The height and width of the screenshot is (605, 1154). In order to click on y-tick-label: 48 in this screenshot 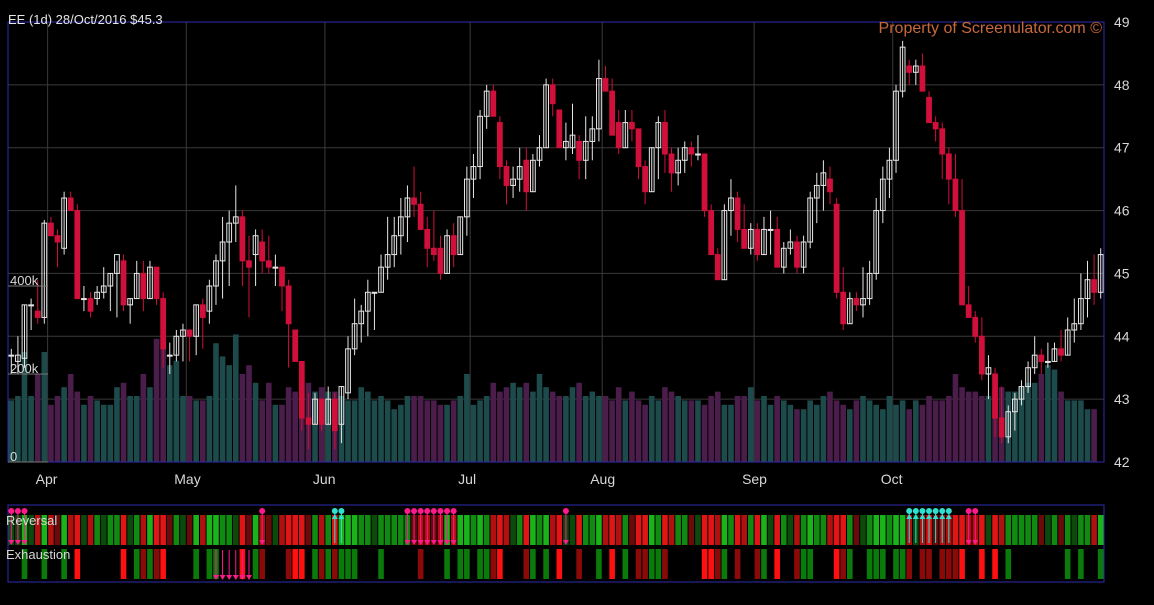, I will do `click(1122, 85)`.